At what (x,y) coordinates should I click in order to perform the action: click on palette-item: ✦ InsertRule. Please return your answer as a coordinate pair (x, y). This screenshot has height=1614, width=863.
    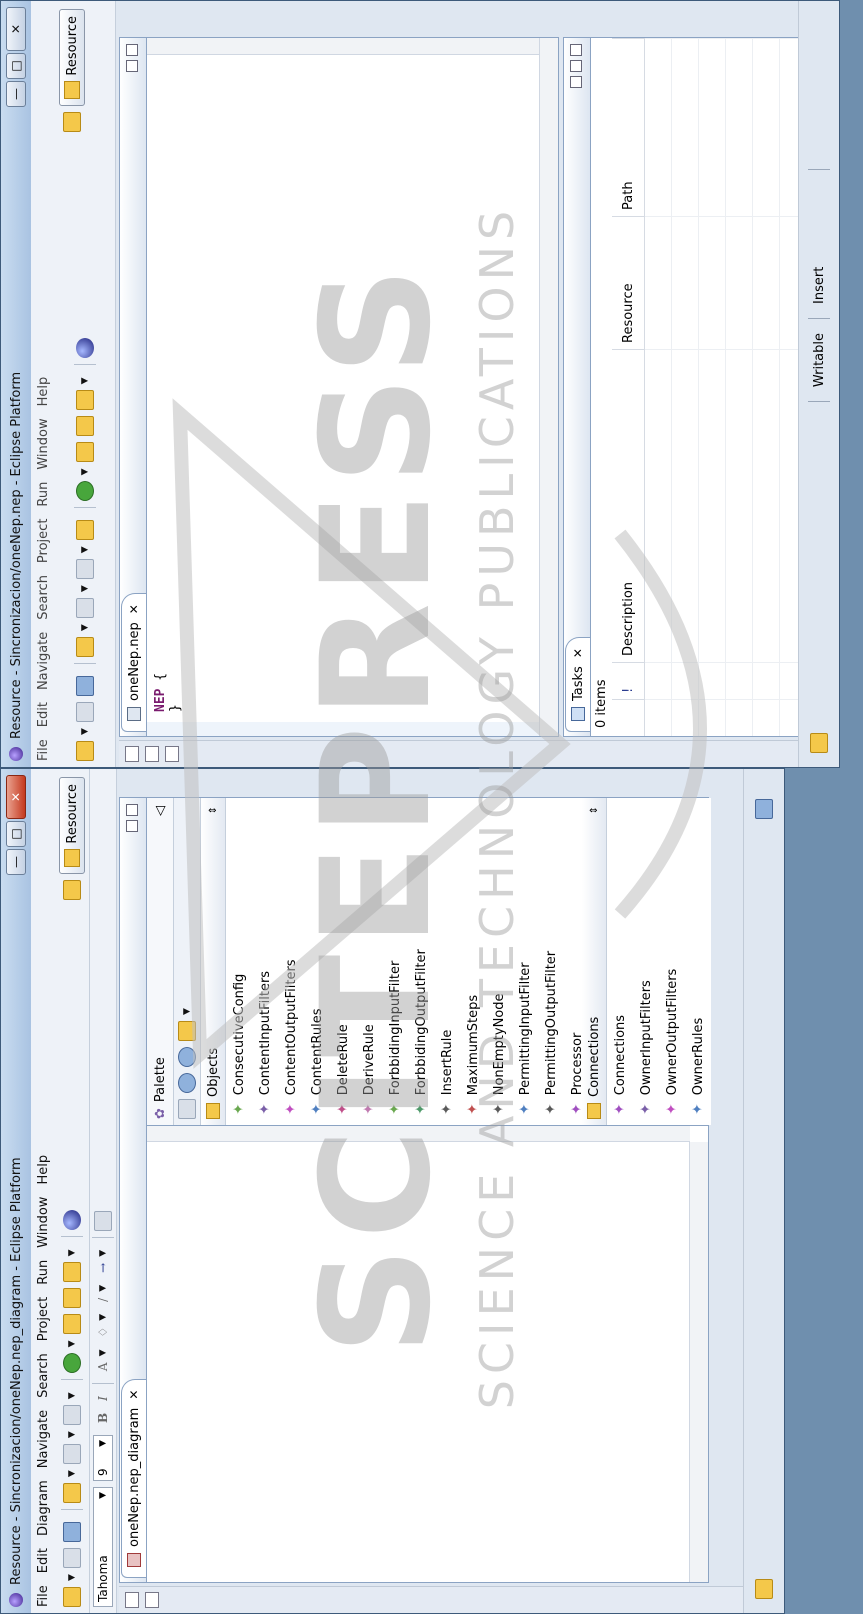
    Looking at the image, I should click on (447, 961).